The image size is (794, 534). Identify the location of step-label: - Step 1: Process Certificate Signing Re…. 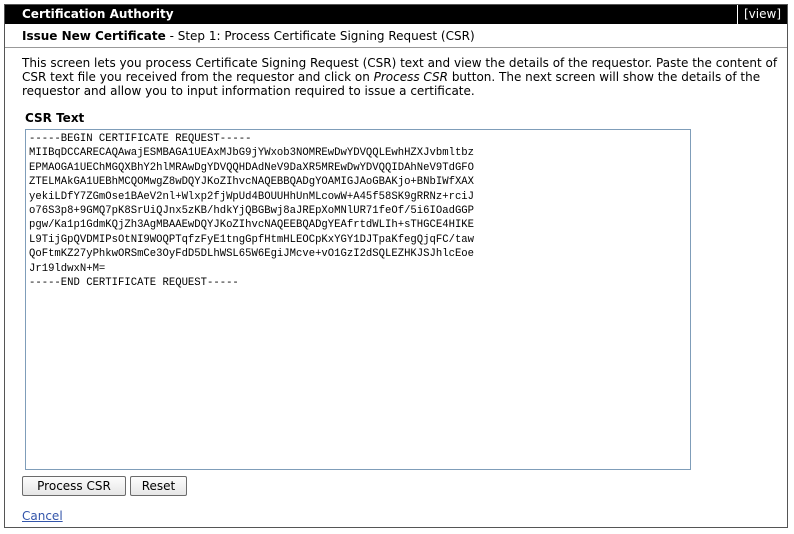
(320, 36).